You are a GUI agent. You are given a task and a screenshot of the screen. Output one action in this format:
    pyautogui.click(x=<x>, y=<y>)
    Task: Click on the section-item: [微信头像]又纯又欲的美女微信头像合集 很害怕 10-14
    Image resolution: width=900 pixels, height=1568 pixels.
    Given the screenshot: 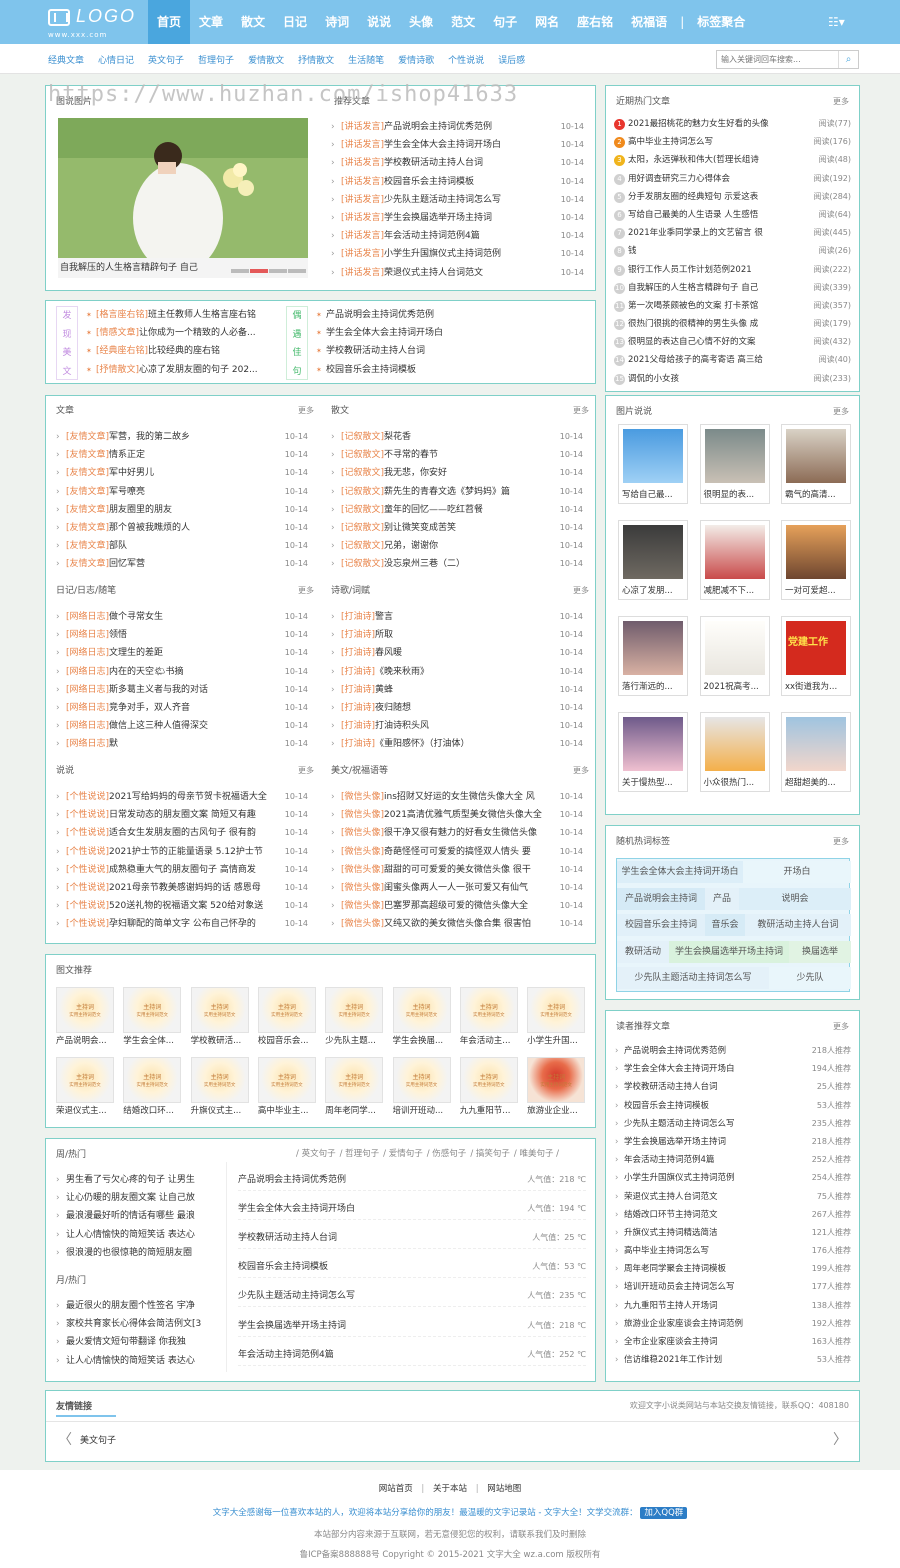 What is the action you would take?
    pyautogui.click(x=460, y=924)
    